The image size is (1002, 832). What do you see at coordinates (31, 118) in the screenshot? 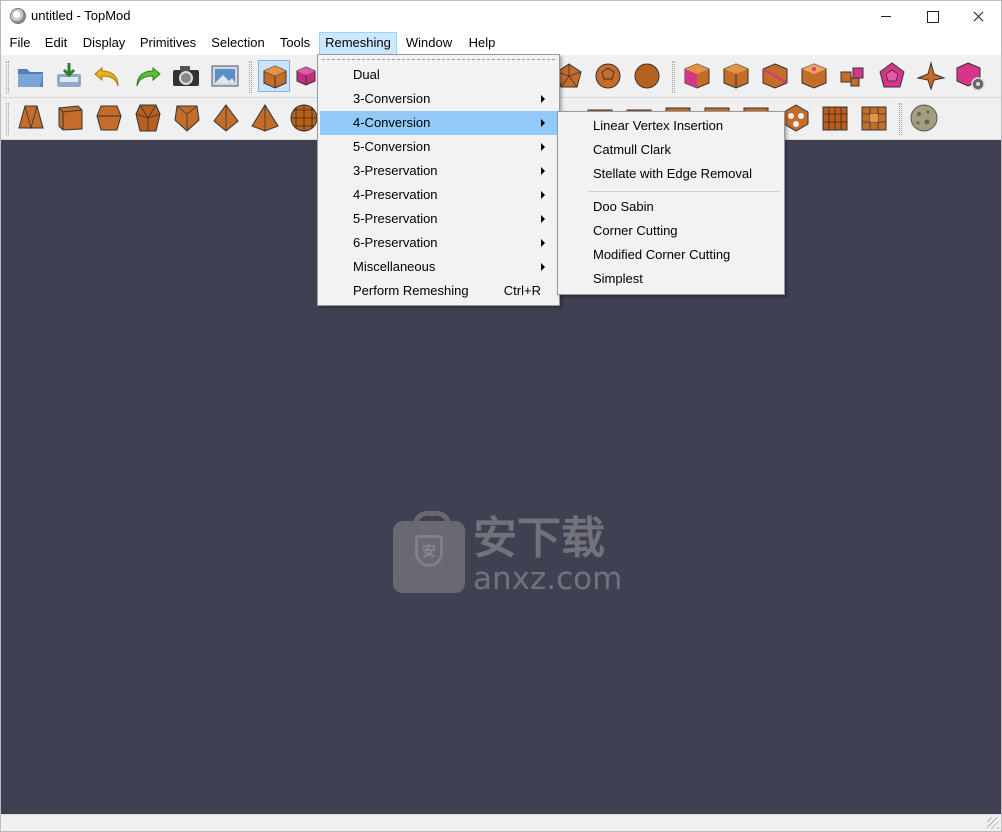
I see `extrude-face-icon` at bounding box center [31, 118].